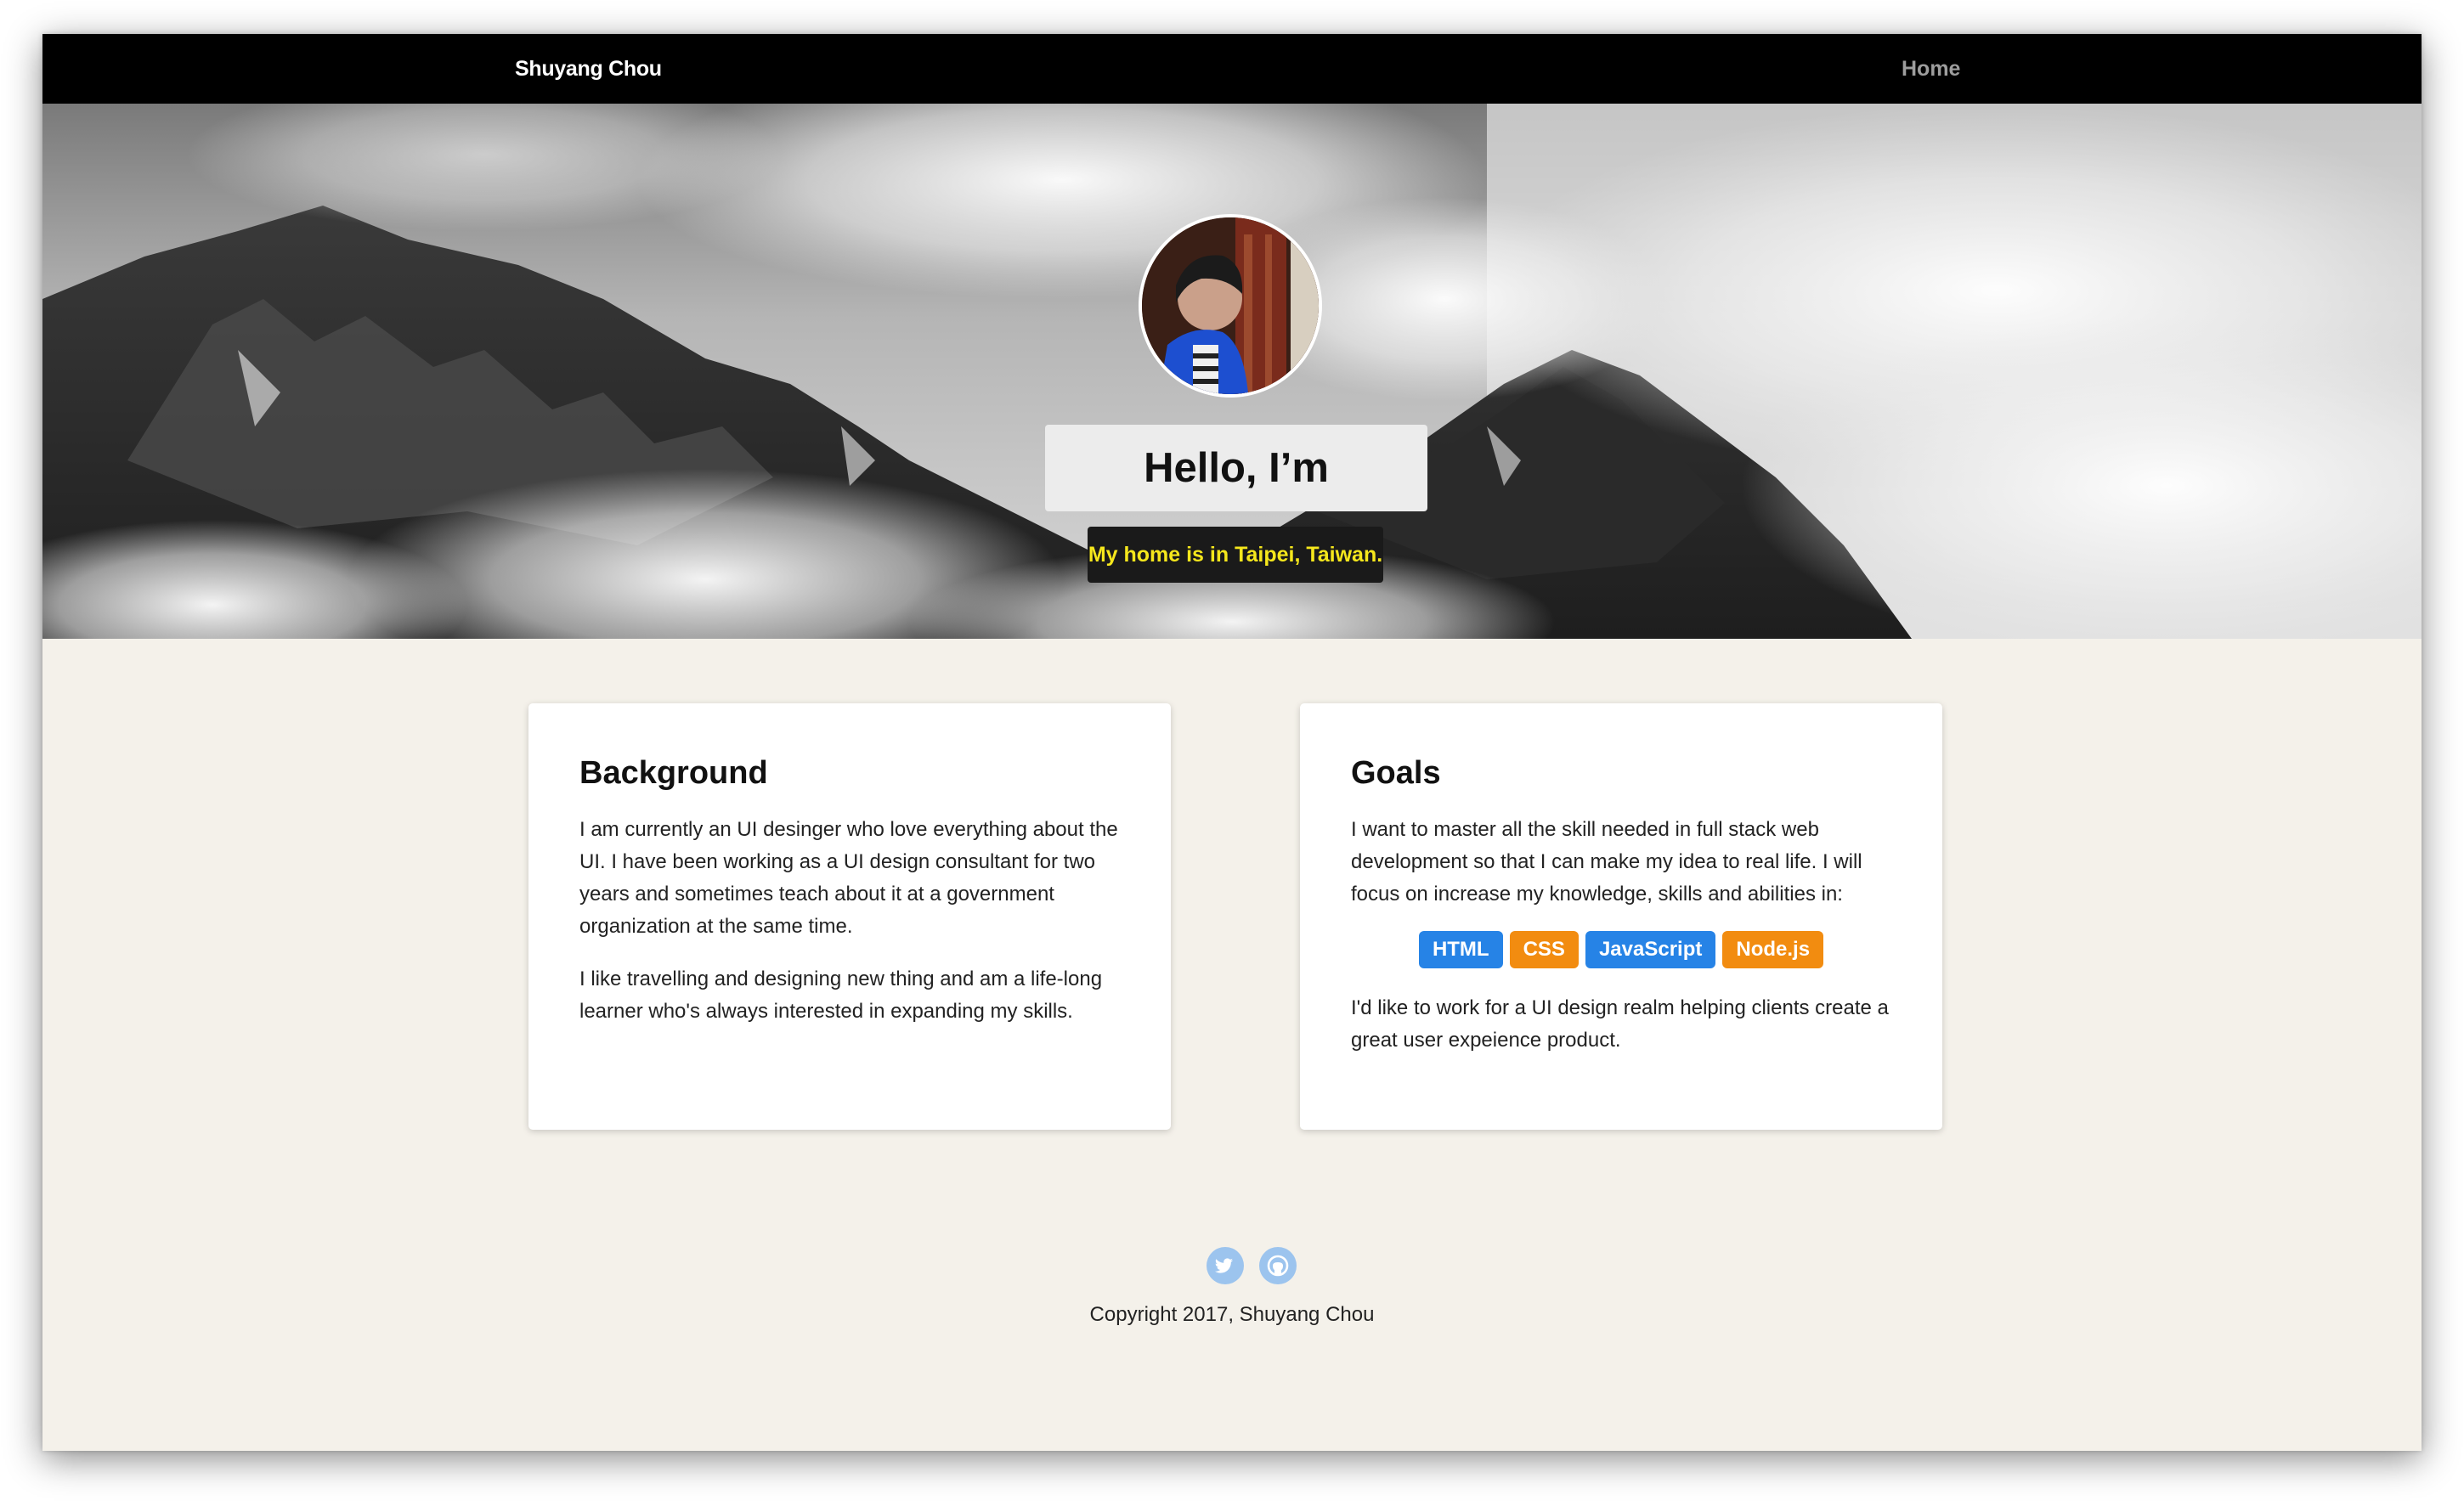 Image resolution: width=2464 pixels, height=1512 pixels. Describe the element at coordinates (588, 69) in the screenshot. I see `brand-link: Shuyang Chou` at that location.